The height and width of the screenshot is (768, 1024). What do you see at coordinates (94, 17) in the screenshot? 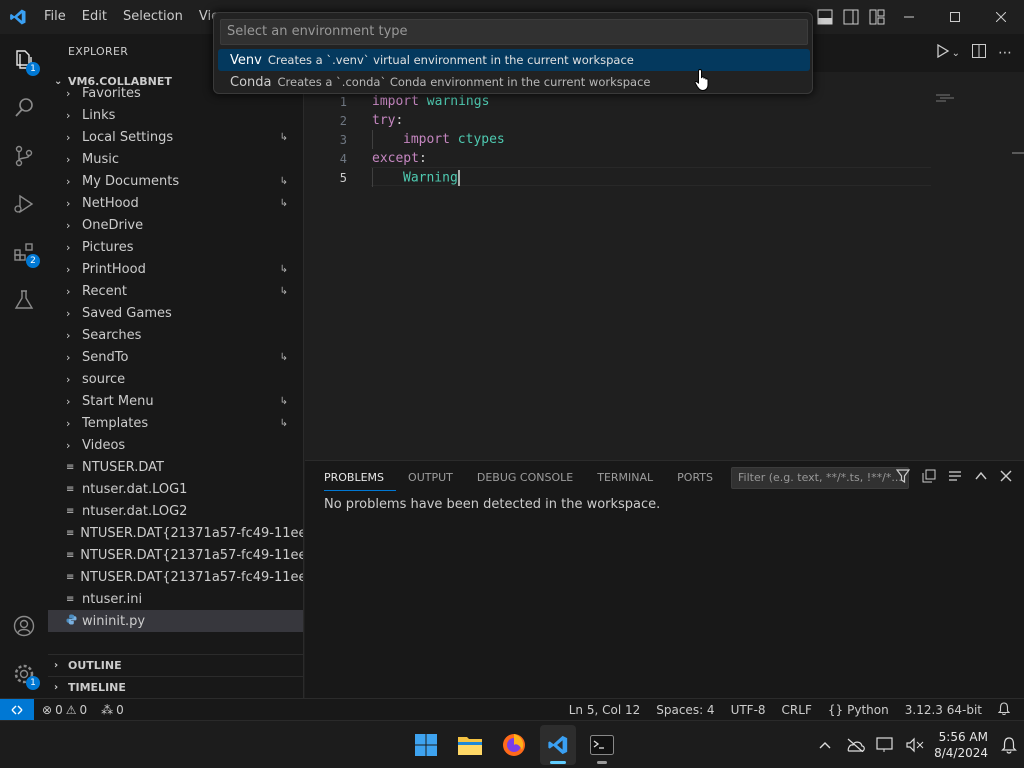
I see `menu-edit: Edit` at bounding box center [94, 17].